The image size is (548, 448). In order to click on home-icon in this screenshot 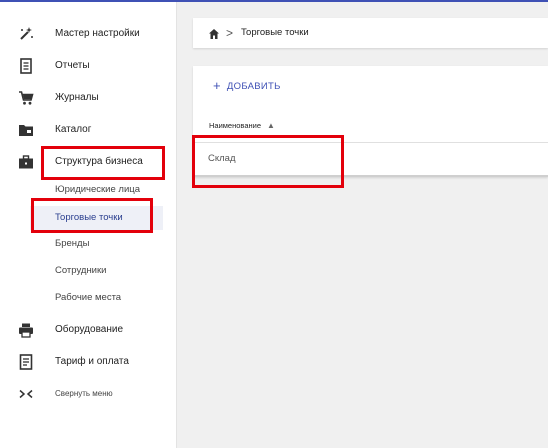, I will do `click(214, 33)`.